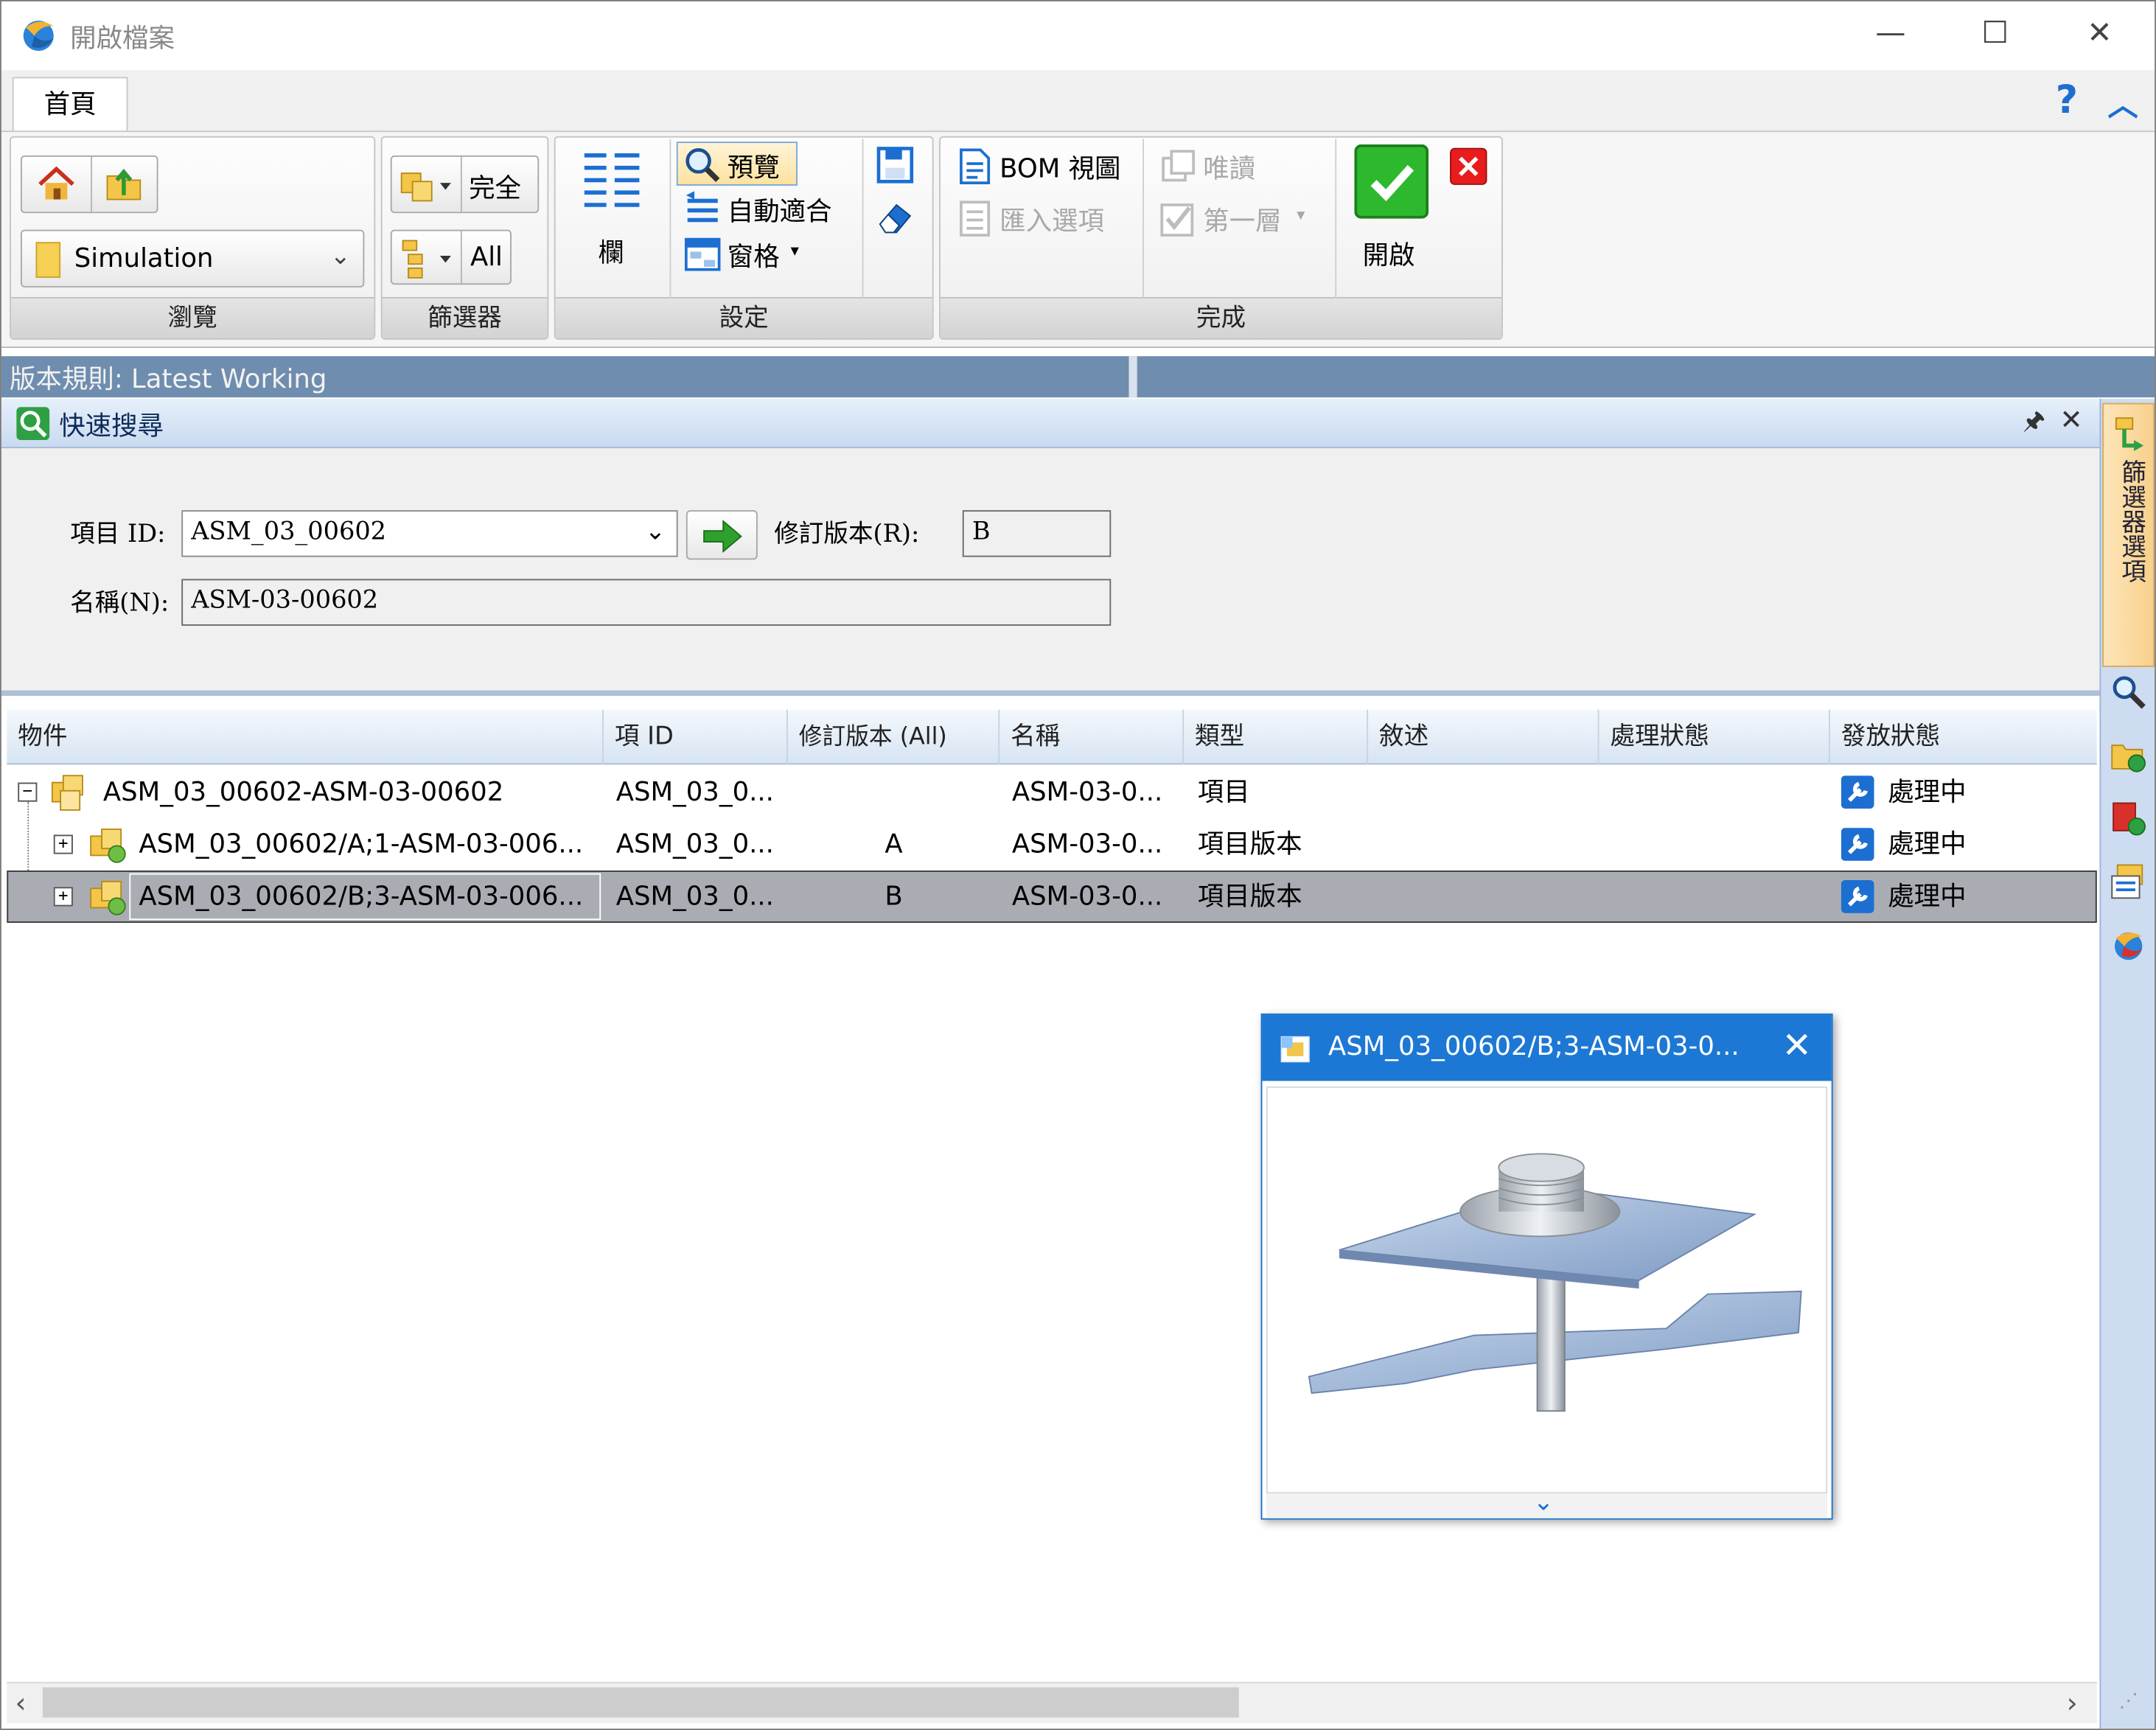  I want to click on close-window-icon: ✕, so click(2100, 36).